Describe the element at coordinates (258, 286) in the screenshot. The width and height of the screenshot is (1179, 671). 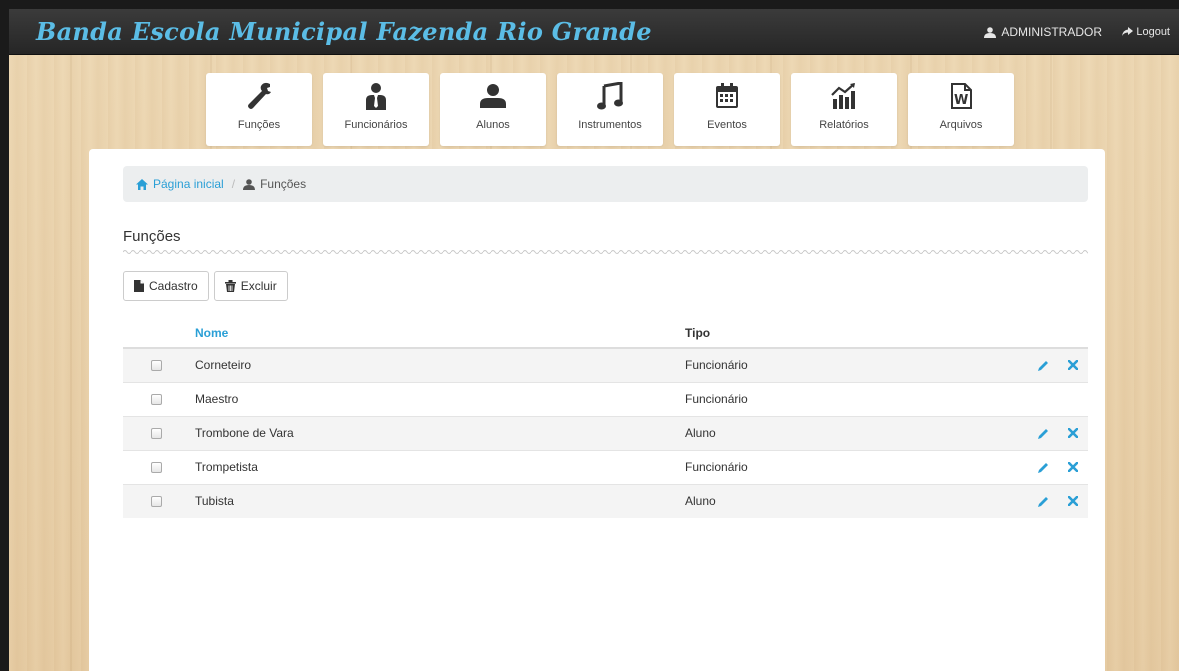
I see `excluir-label: Excluir` at that location.